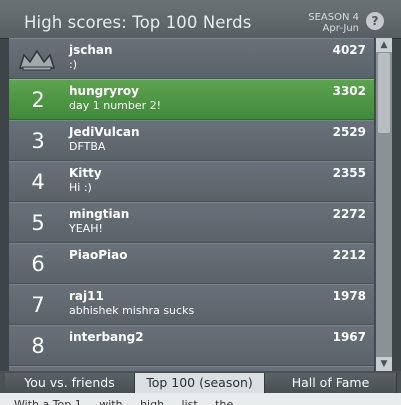 Image resolution: width=401 pixels, height=405 pixels. What do you see at coordinates (191, 222) in the screenshot?
I see `list-item: 5 mingtian YEAH! 2272` at bounding box center [191, 222].